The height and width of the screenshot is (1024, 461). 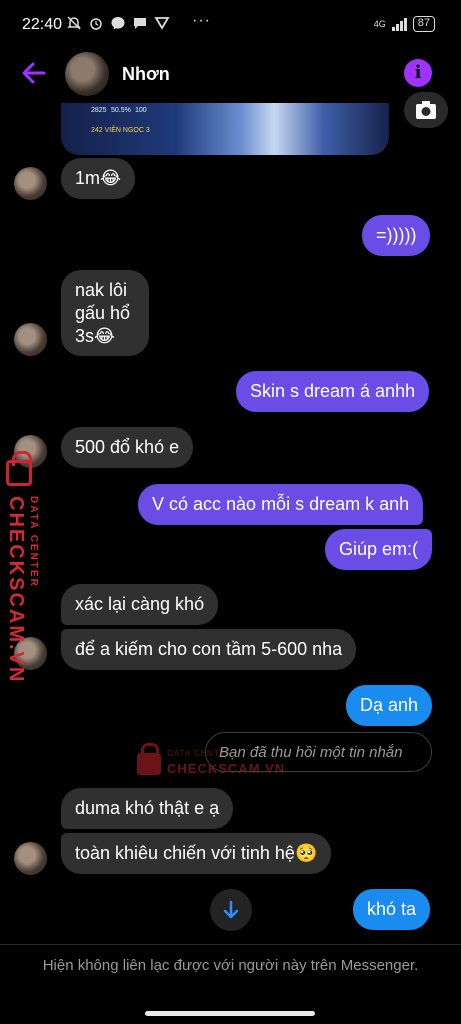 I want to click on incoming-message-multiline: nak lôi gấu hổ 3s😂, so click(x=105, y=313).